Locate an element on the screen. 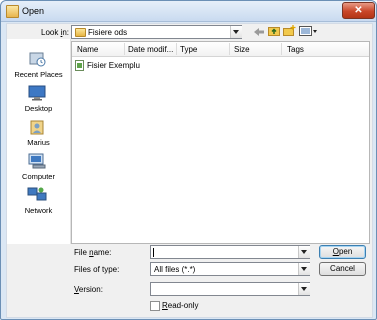  ods-document-icon is located at coordinates (79, 65).